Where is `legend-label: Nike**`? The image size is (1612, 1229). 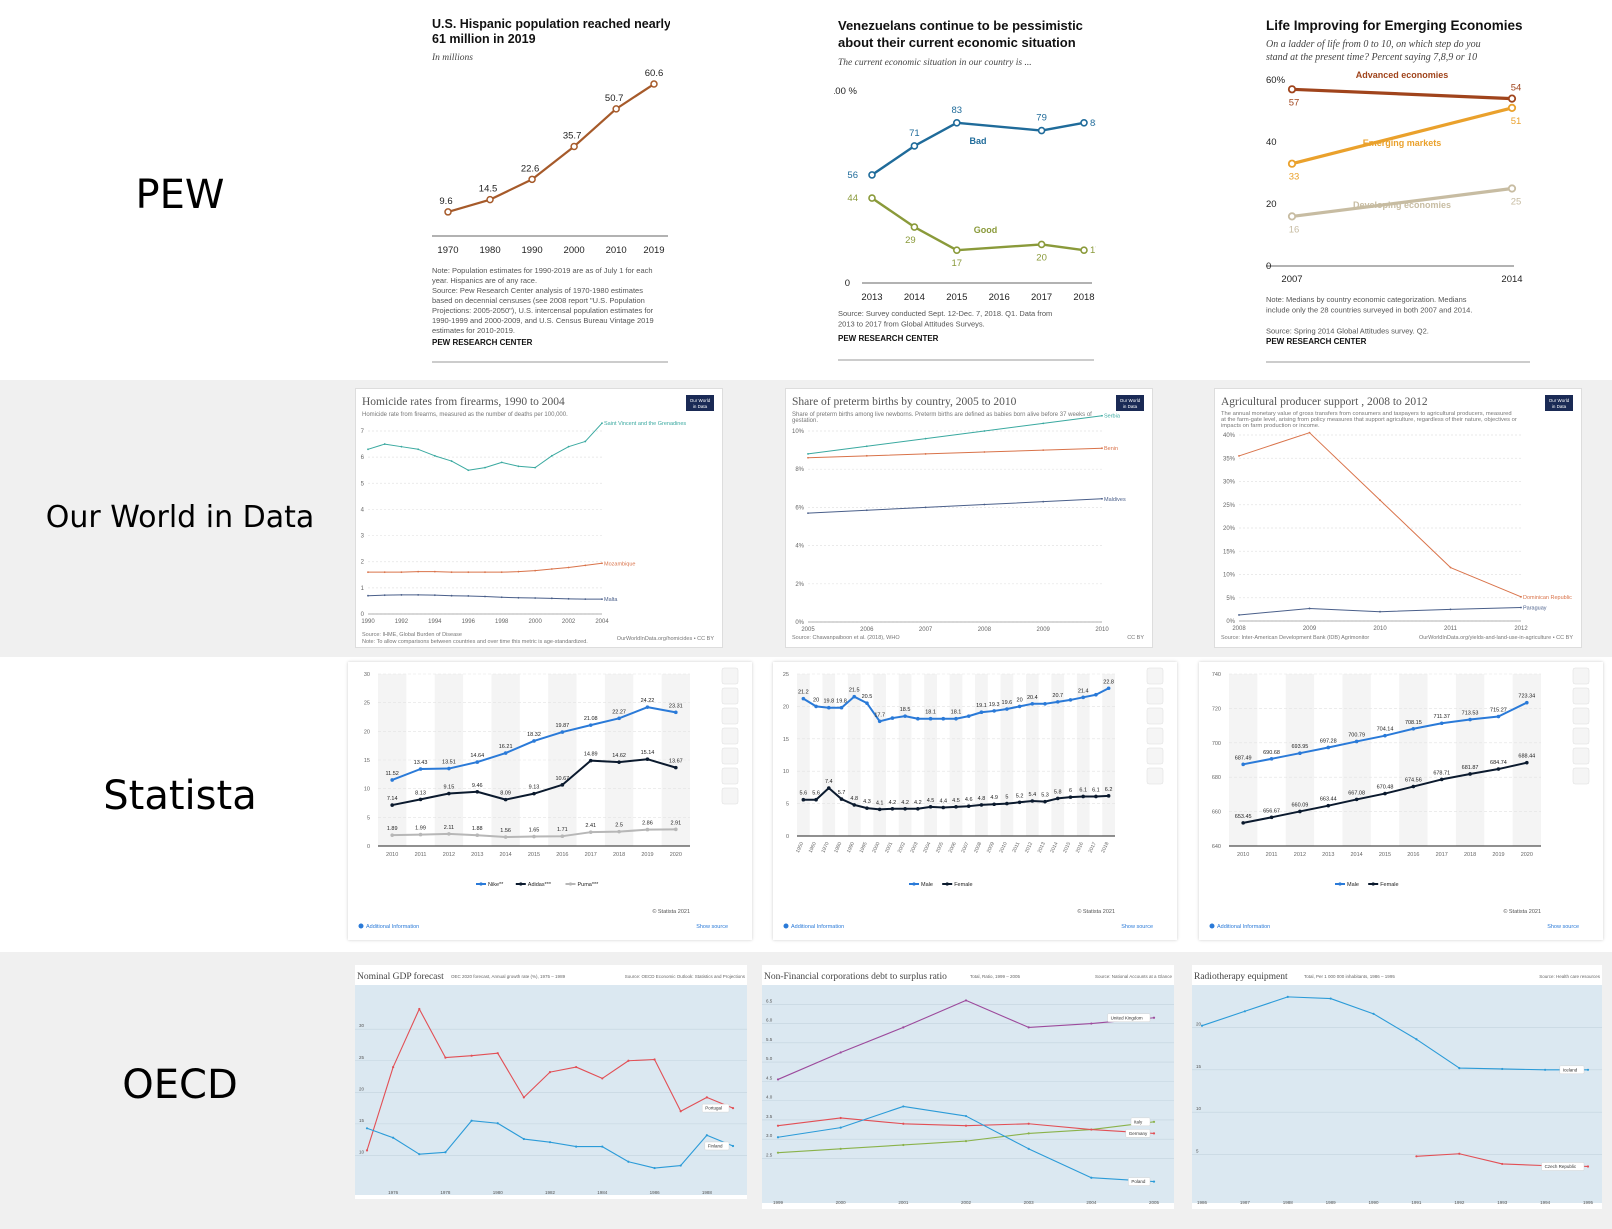
legend-label: Nike** is located at coordinates (496, 885).